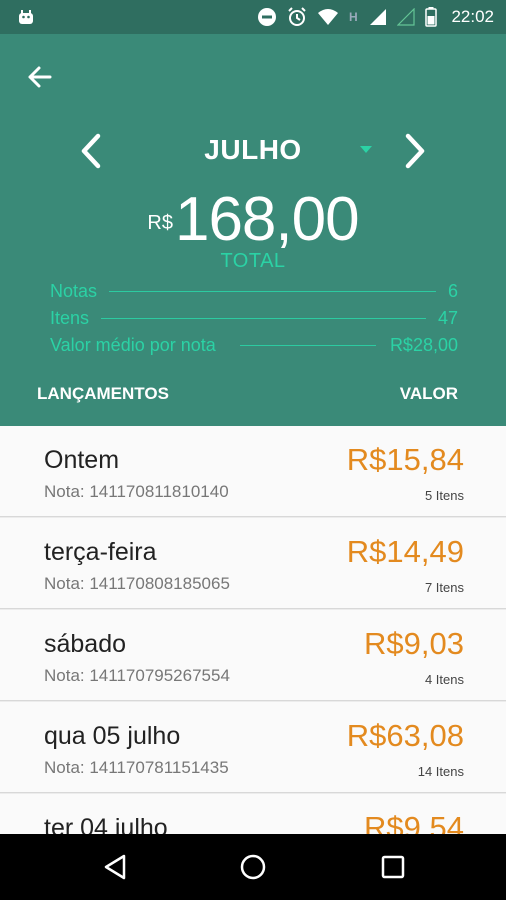 This screenshot has width=506, height=900. I want to click on column-header-lancamentos: LANÇAMENTOS, so click(103, 393).